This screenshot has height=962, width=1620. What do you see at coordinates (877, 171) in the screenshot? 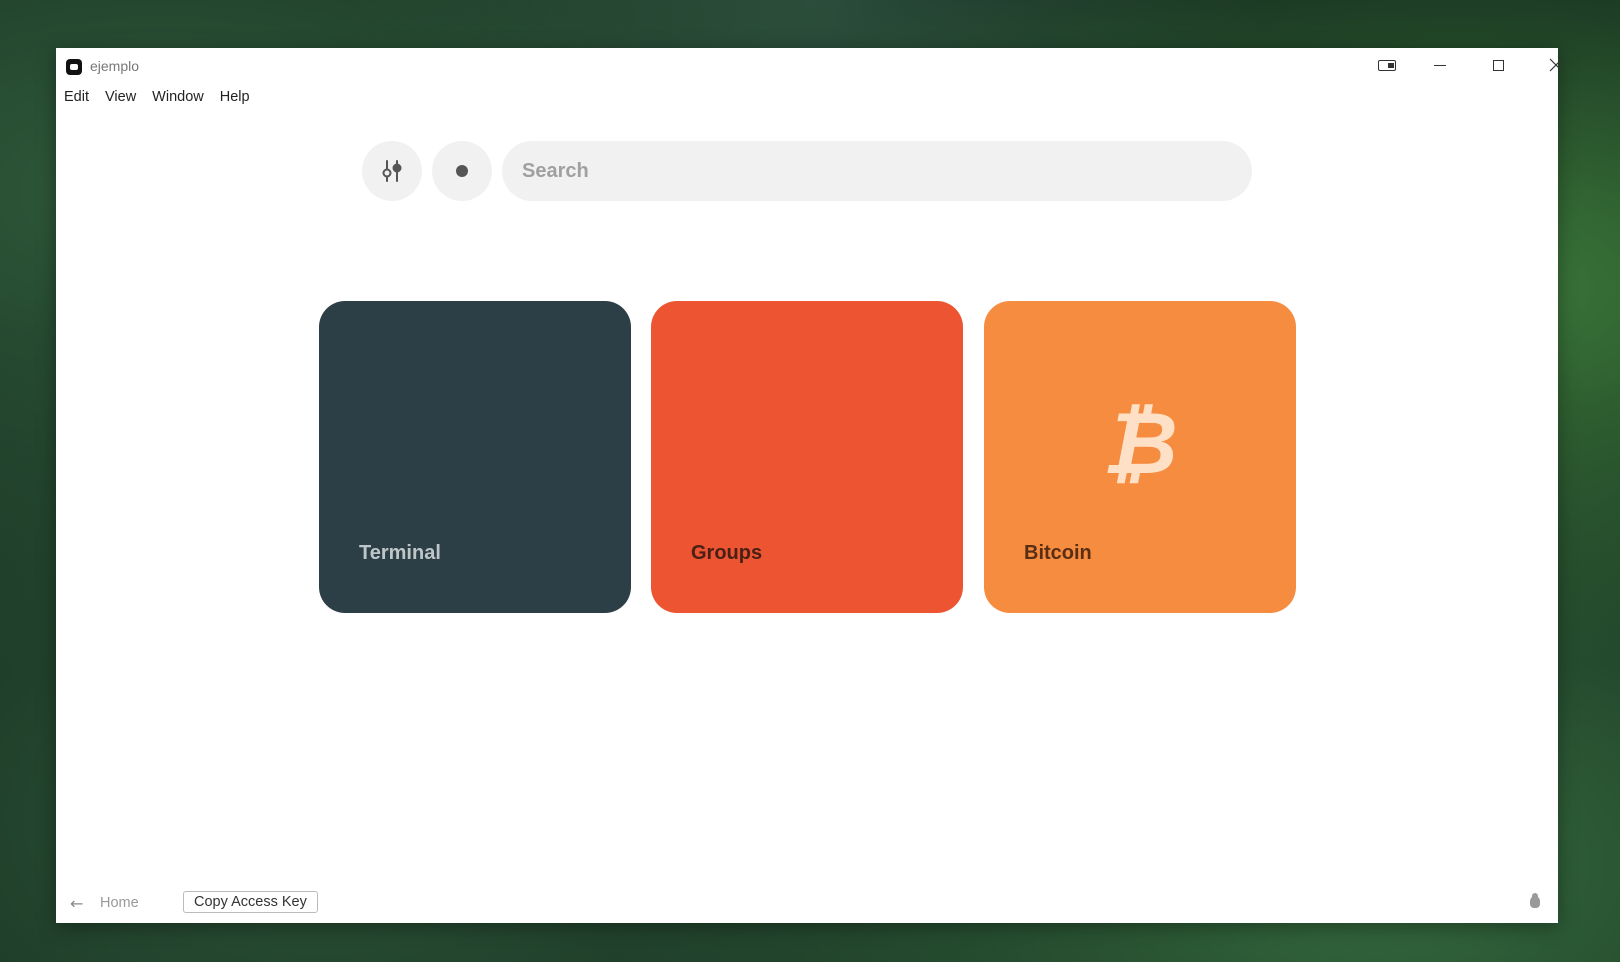
I see `search-input` at bounding box center [877, 171].